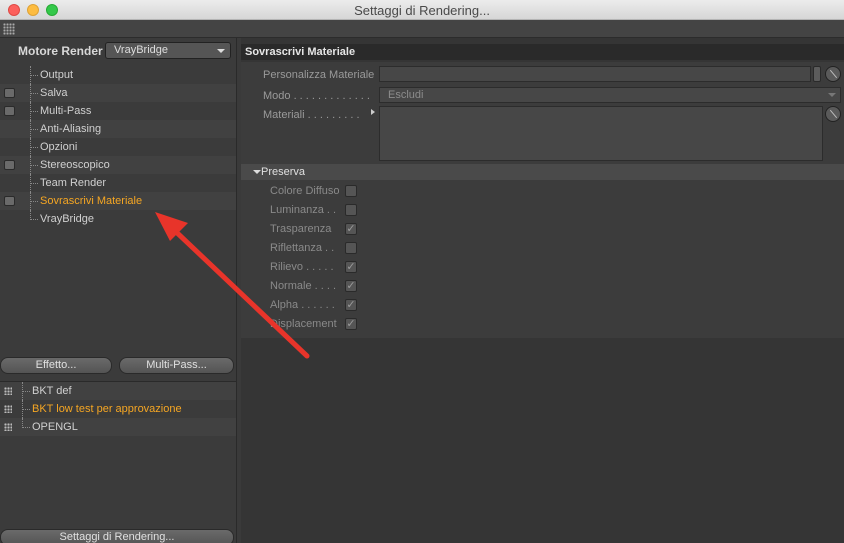 The width and height of the screenshot is (844, 543). Describe the element at coordinates (610, 95) in the screenshot. I see `mode-select: Escludi` at that location.